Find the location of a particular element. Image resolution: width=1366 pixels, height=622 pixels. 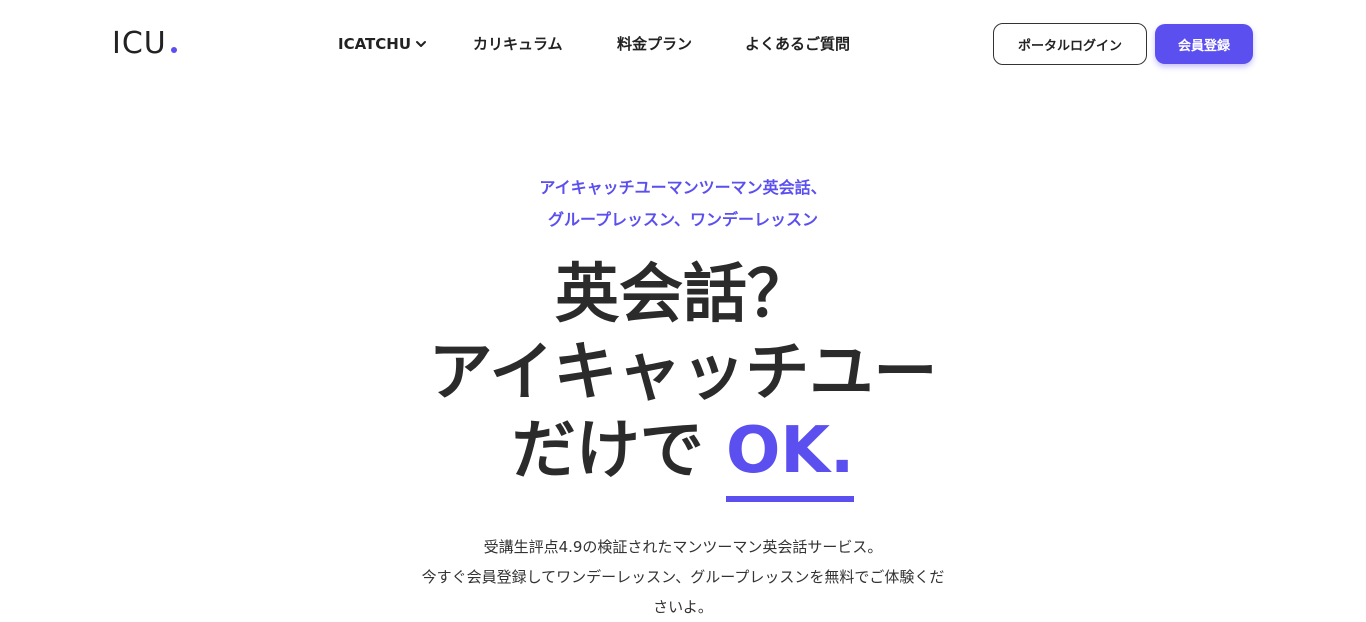

nav-item-label: ICATCHU is located at coordinates (375, 43).